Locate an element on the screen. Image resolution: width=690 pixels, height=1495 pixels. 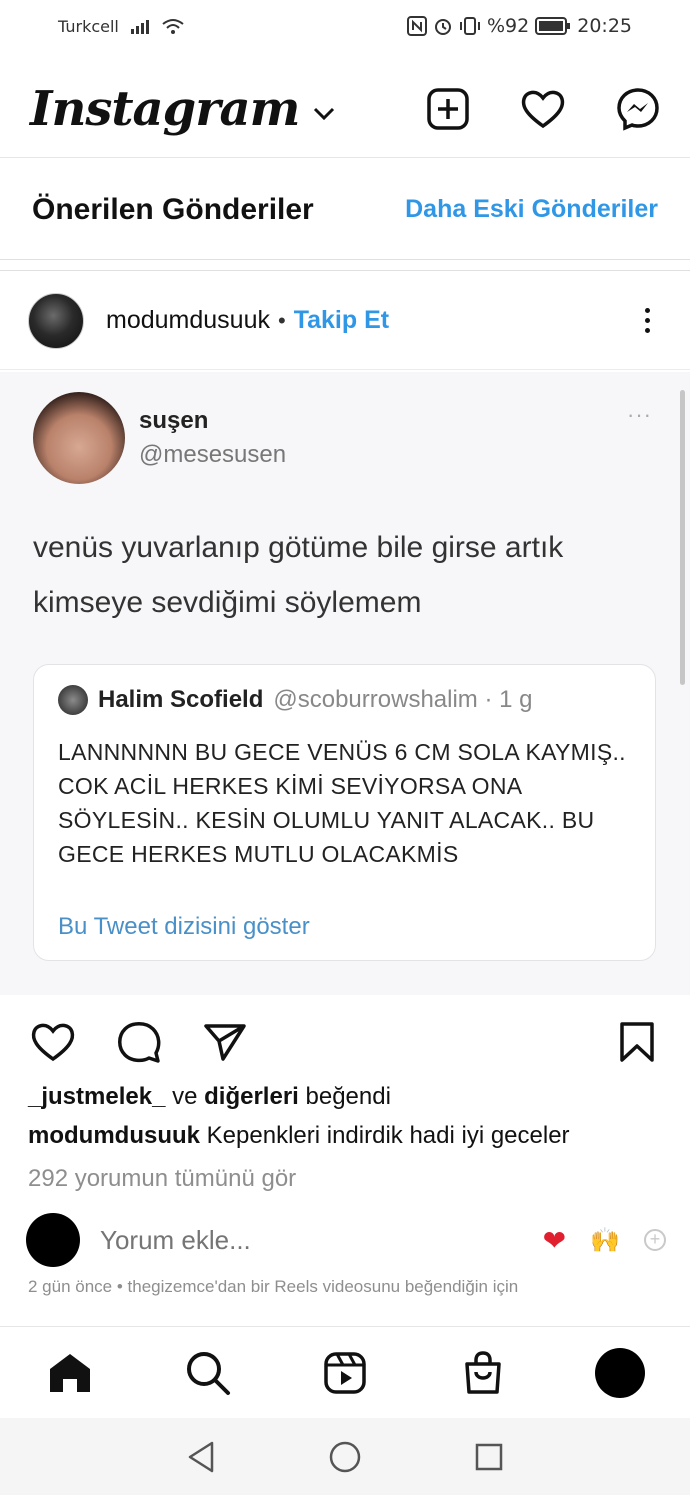
liked-by-connector: ve is located at coordinates (185, 1096).